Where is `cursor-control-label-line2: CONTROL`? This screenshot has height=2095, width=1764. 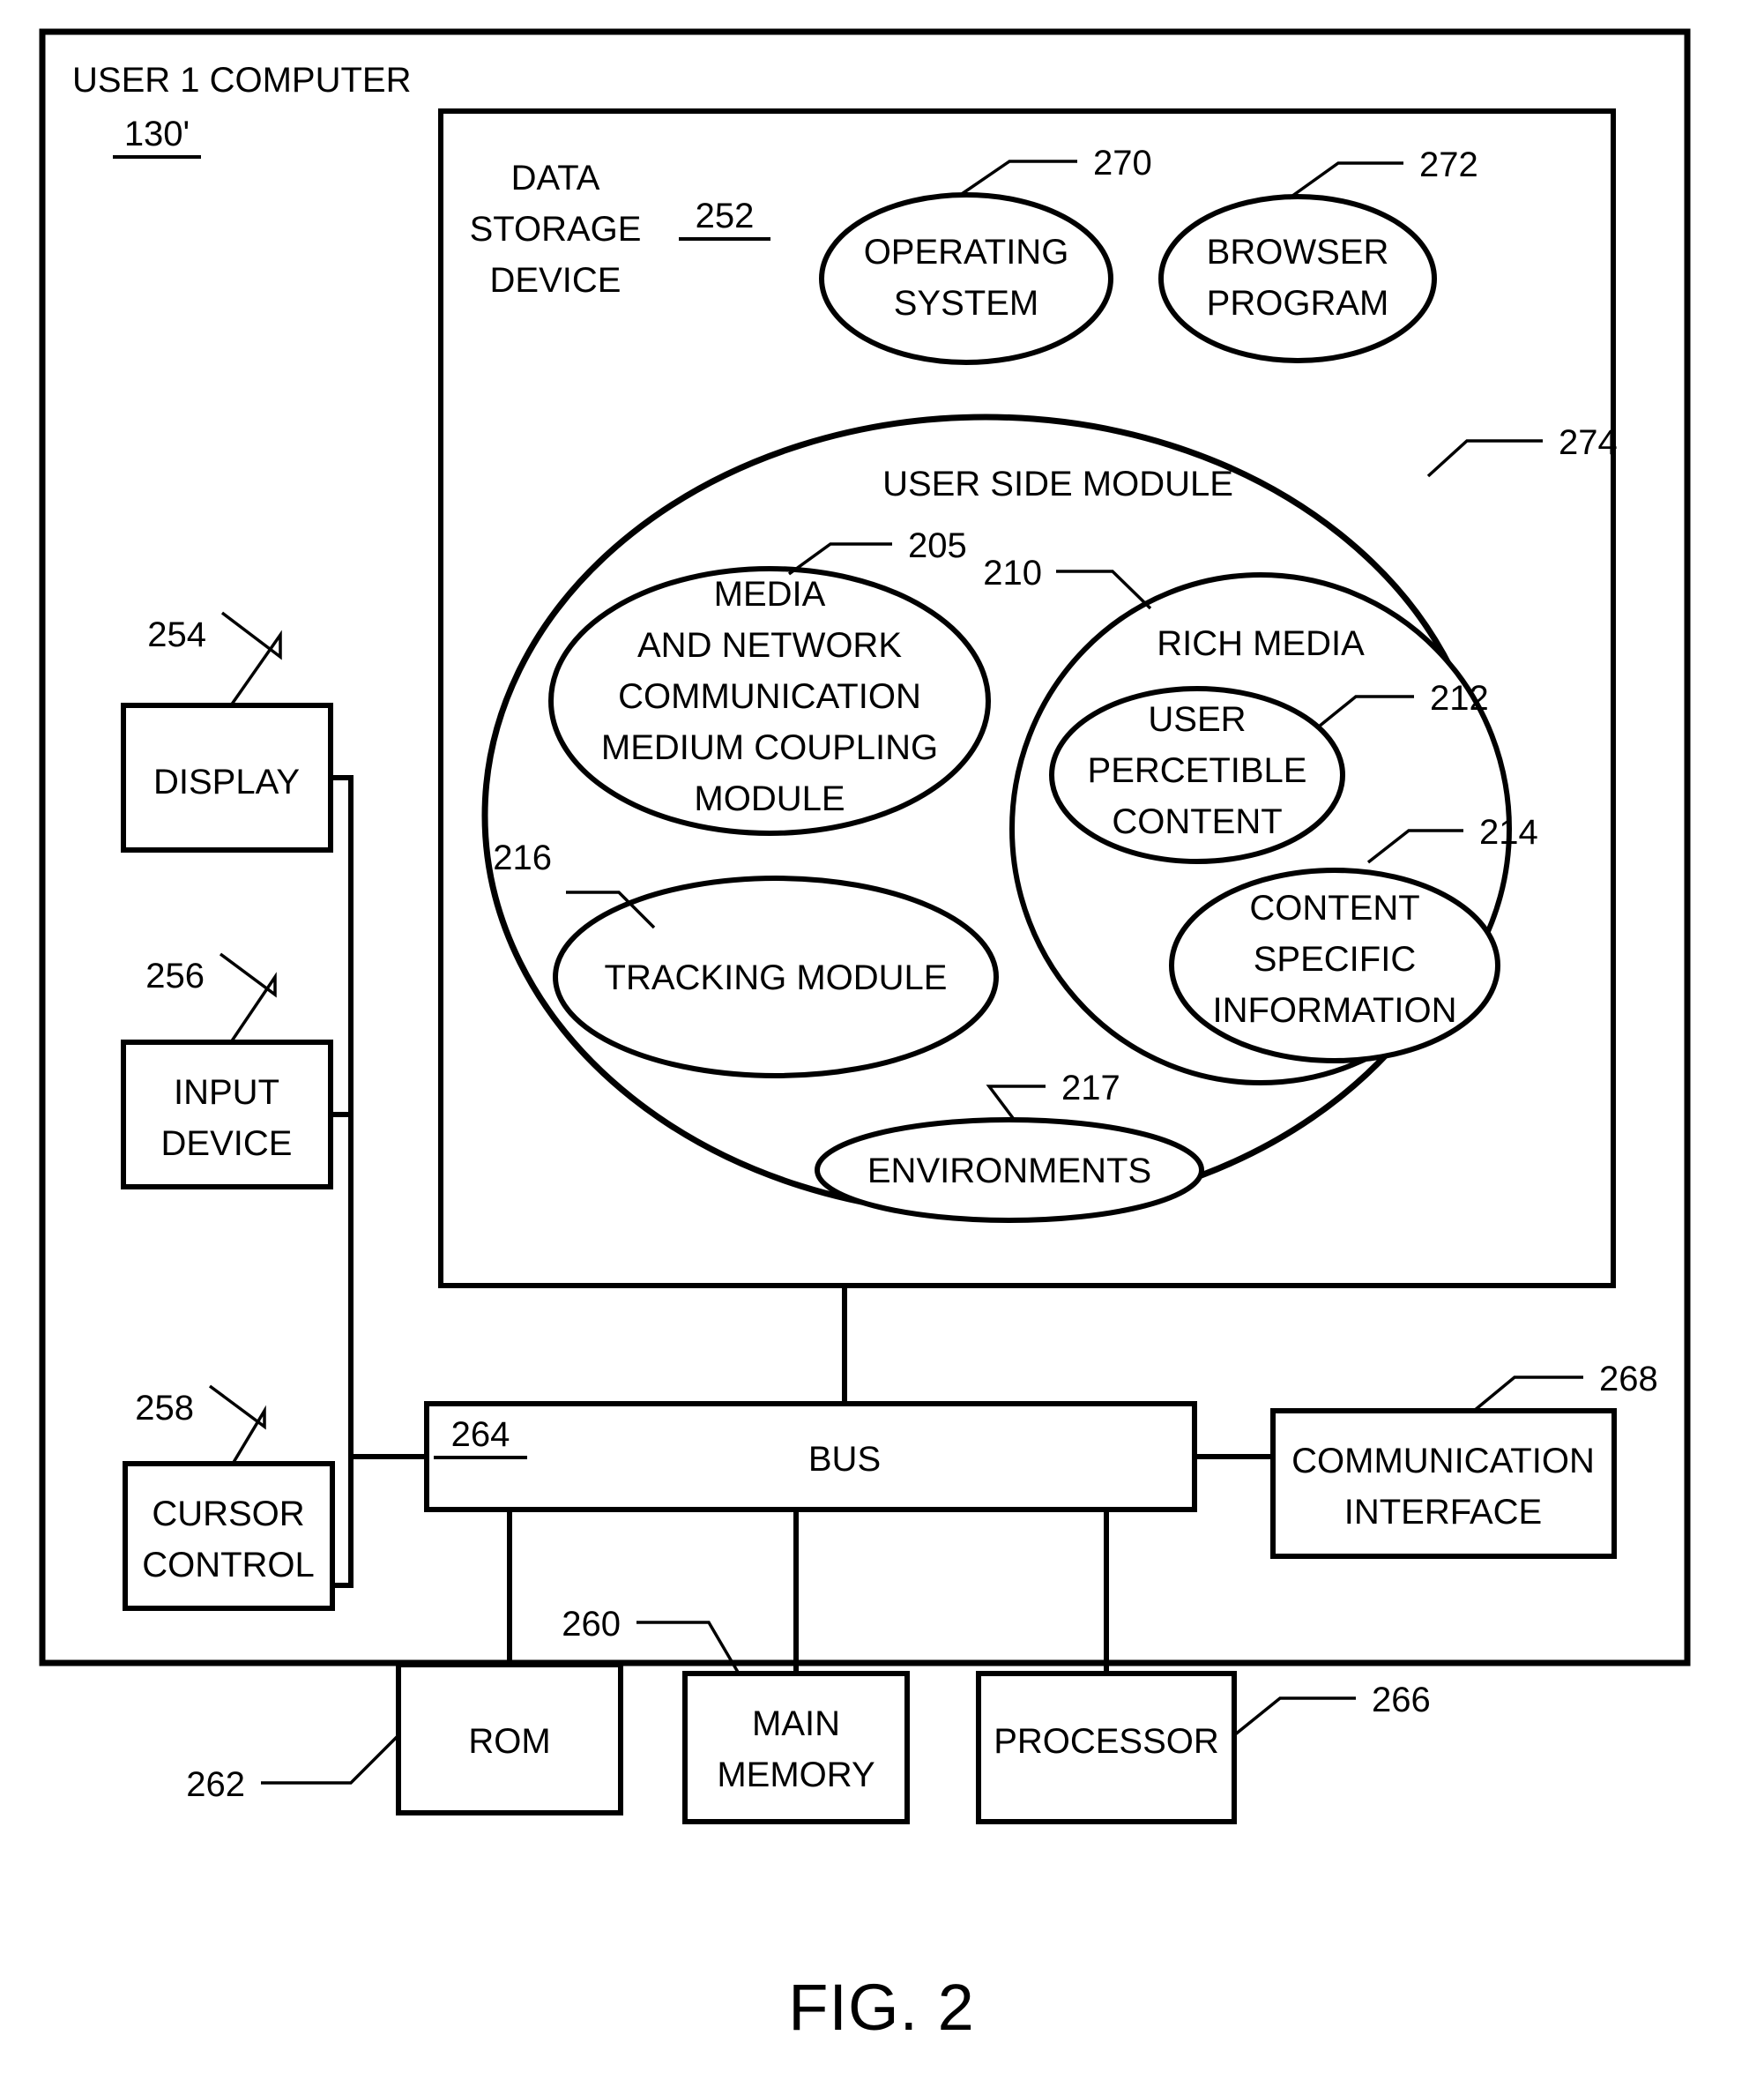 cursor-control-label-line2: CONTROL is located at coordinates (229, 1565).